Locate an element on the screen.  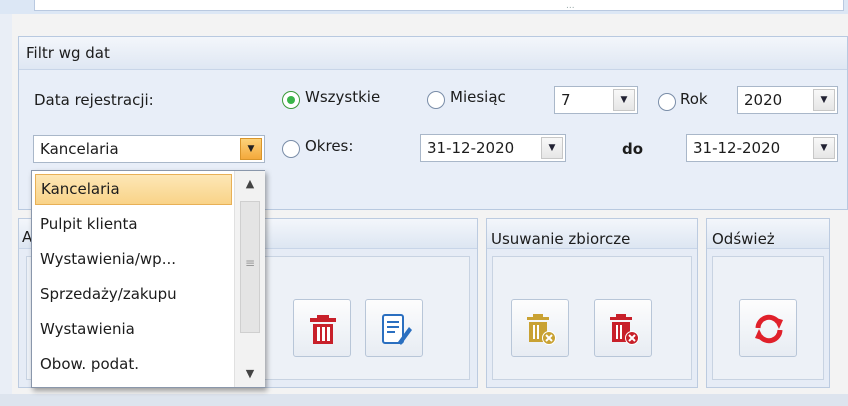
dropdown-scrollbar: ▲ ▼ is located at coordinates (249, 279).